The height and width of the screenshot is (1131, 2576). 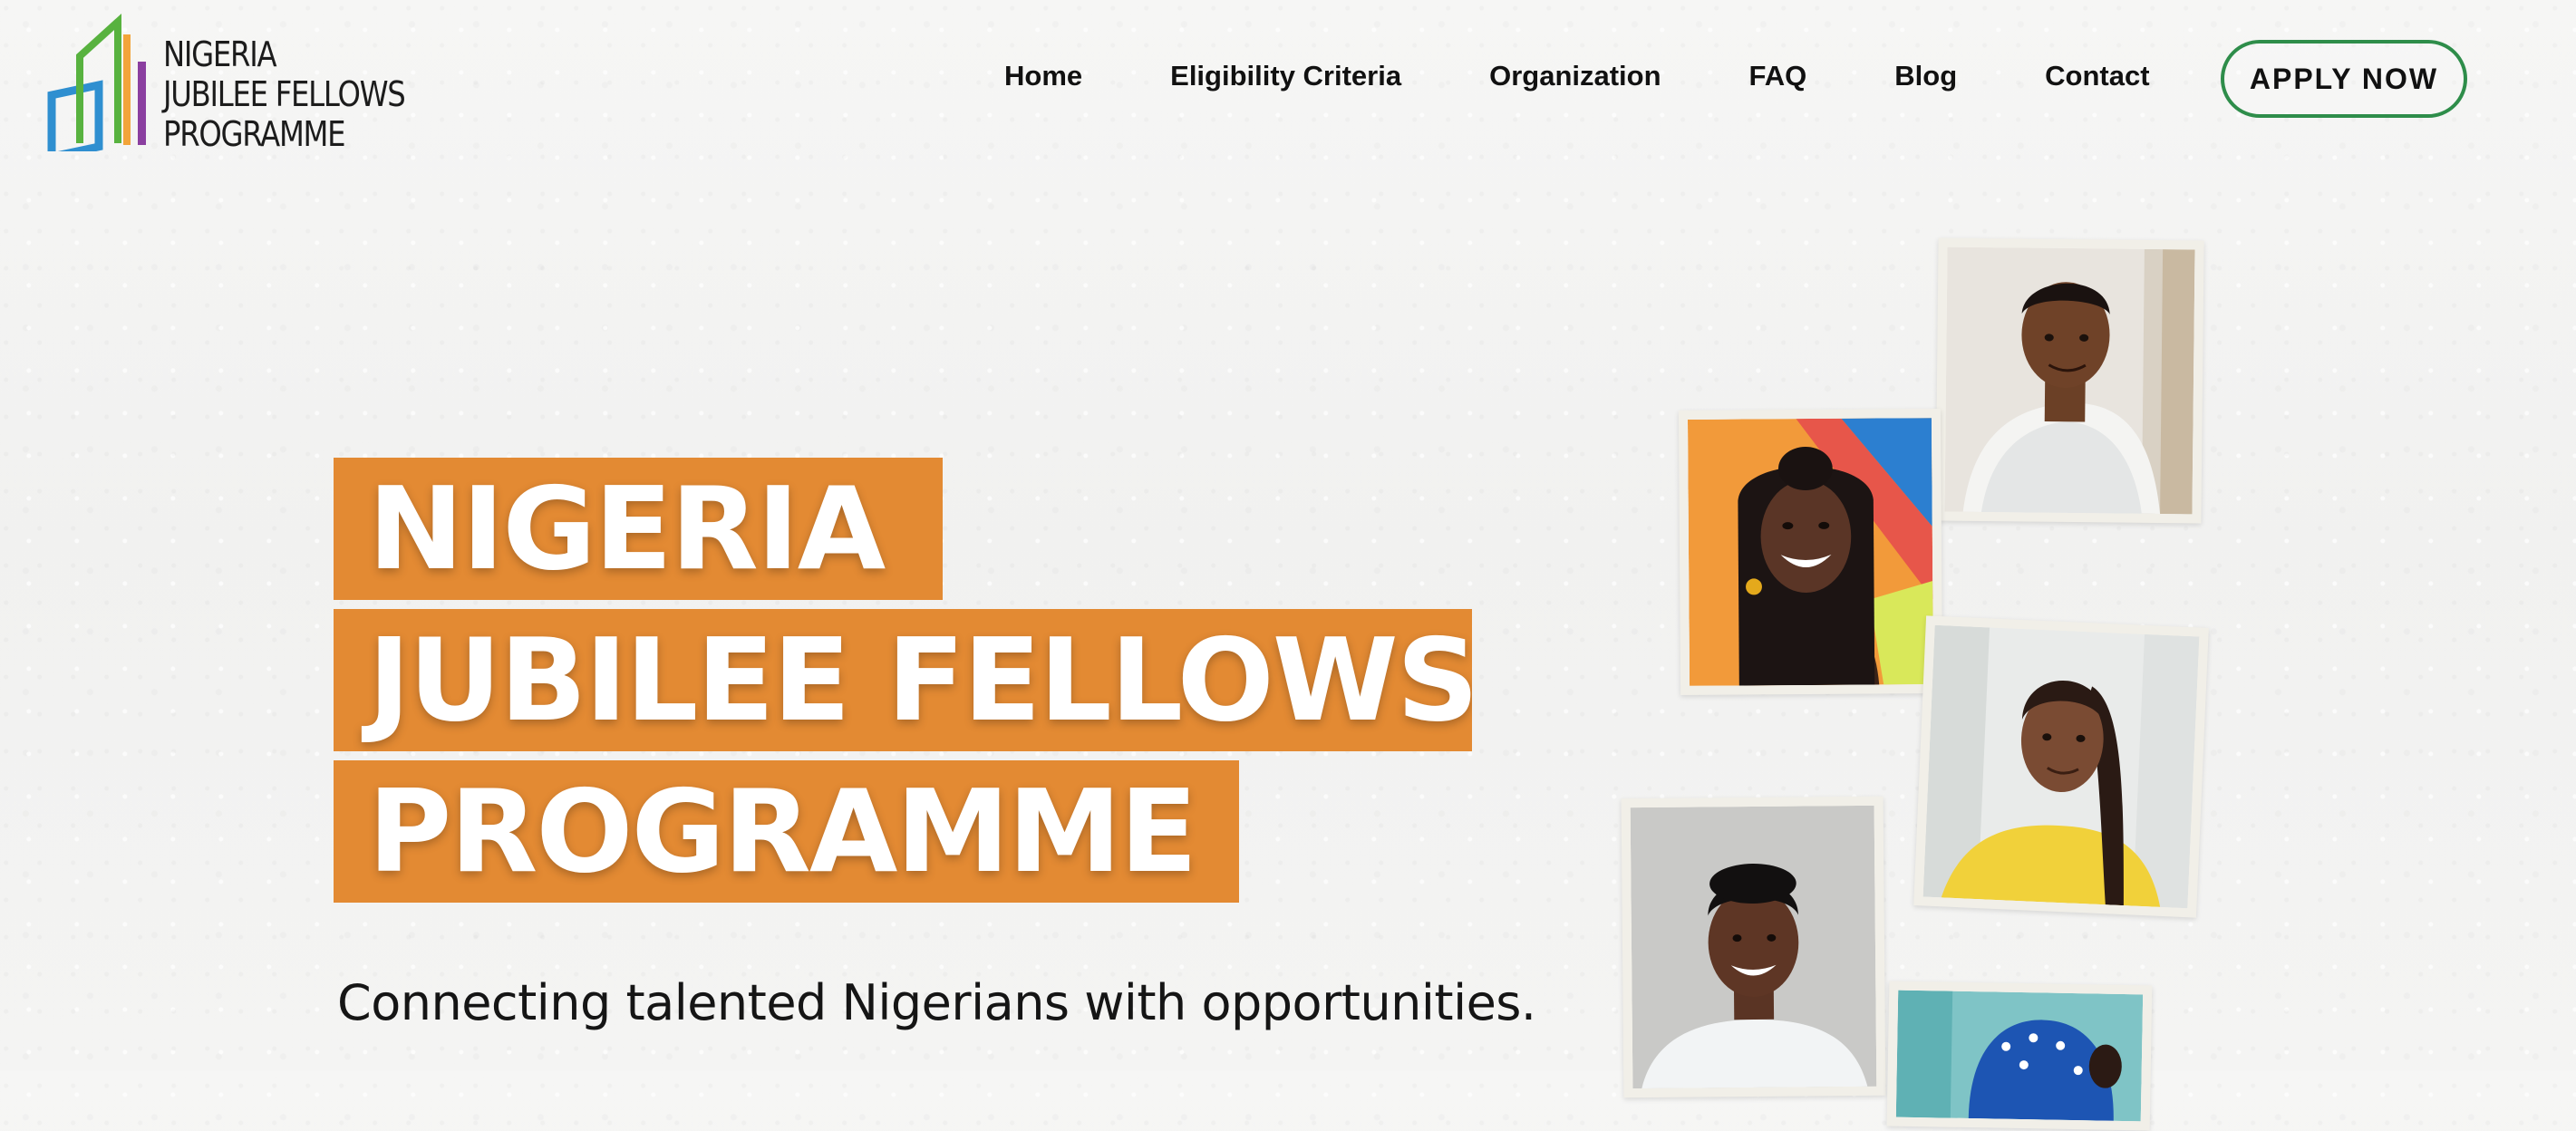 What do you see at coordinates (2344, 79) in the screenshot?
I see `apply-now-button: APPLY NOW` at bounding box center [2344, 79].